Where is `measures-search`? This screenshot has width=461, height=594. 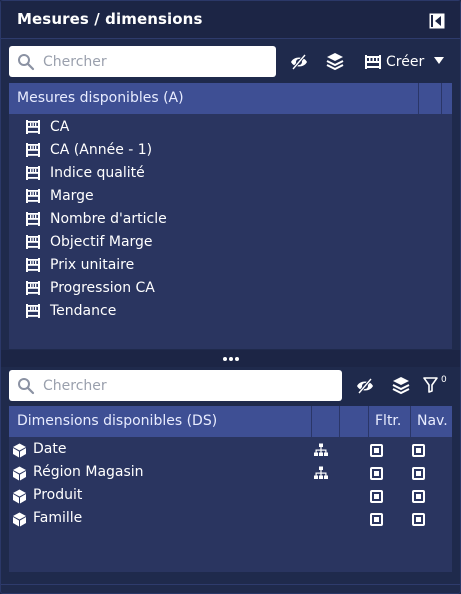 measures-search is located at coordinates (142, 61).